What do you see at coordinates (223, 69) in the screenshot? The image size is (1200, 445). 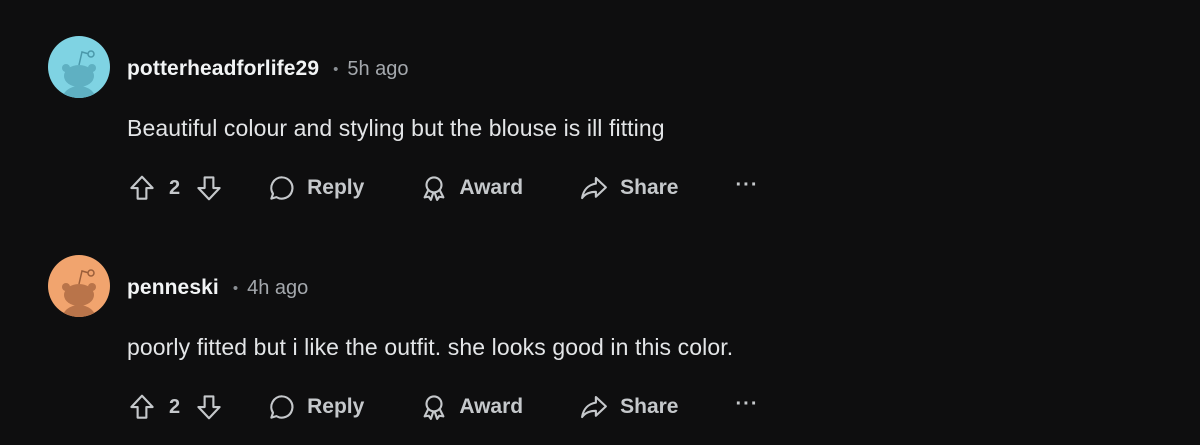 I see `username: potterheadforlife29` at bounding box center [223, 69].